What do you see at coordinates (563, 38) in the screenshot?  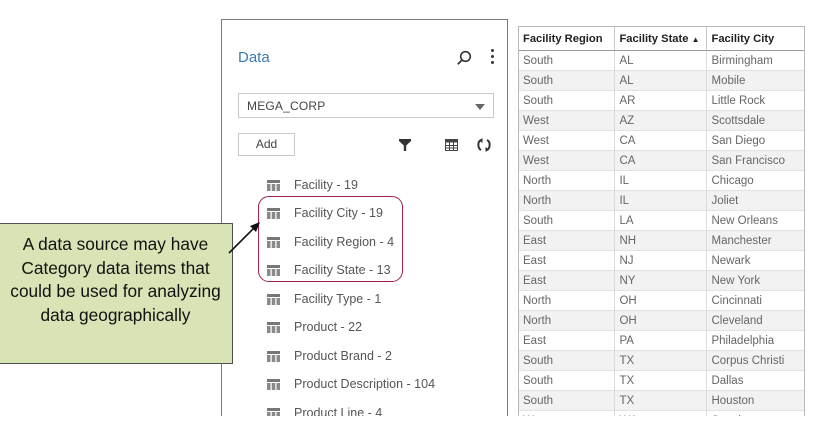 I see `header-label: Facility Region` at bounding box center [563, 38].